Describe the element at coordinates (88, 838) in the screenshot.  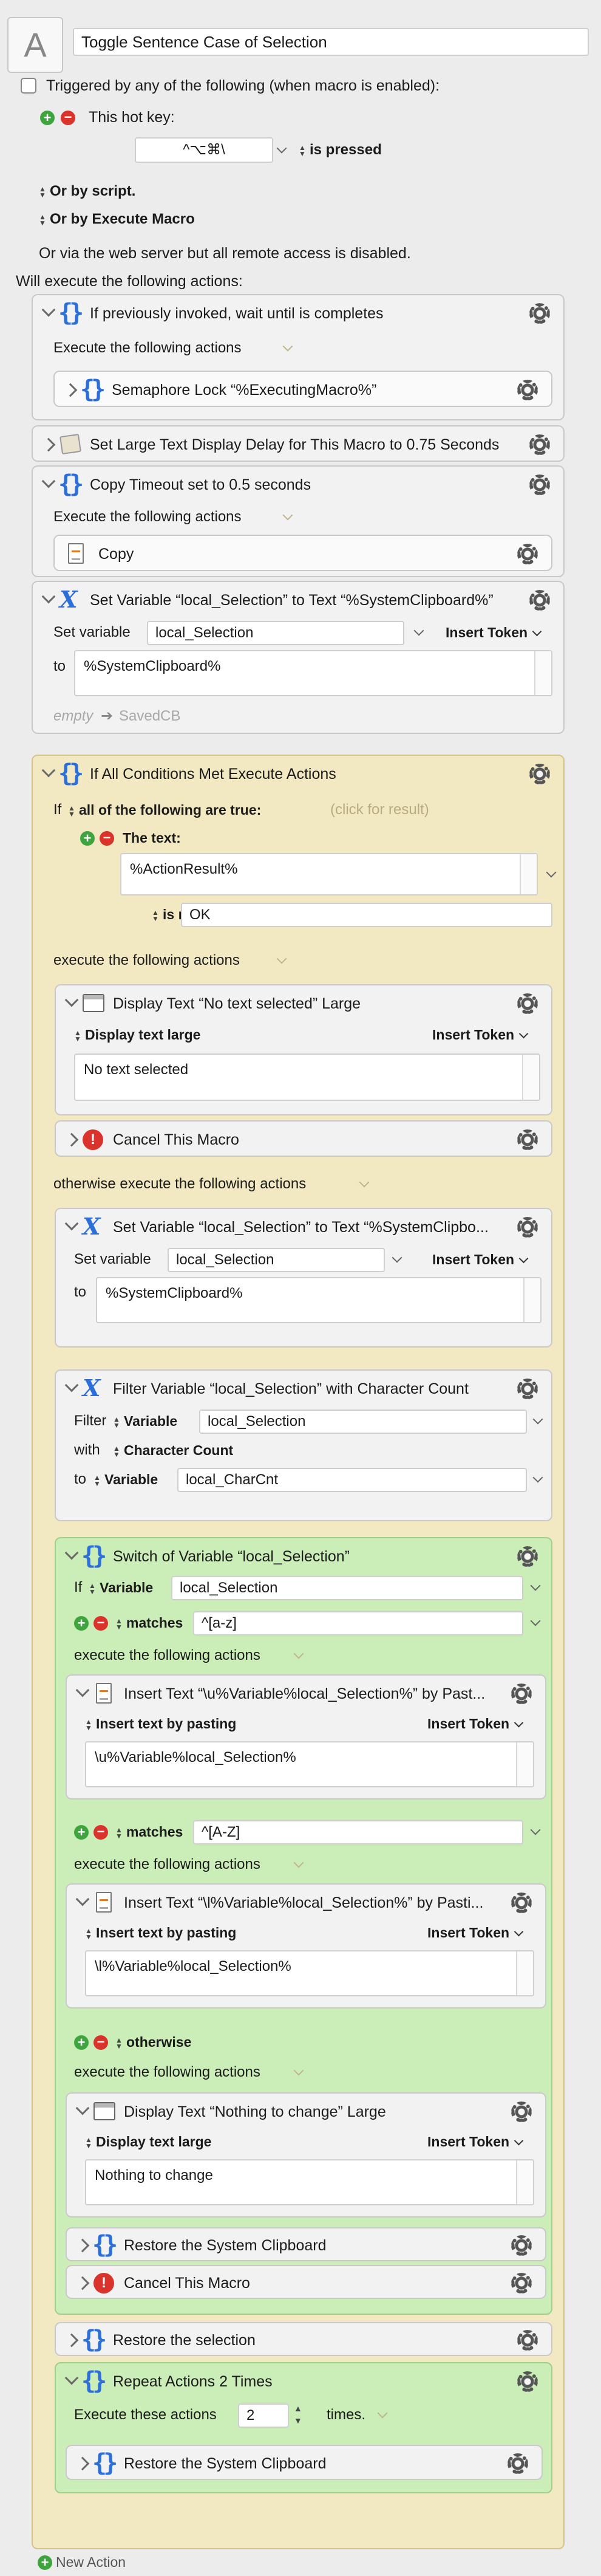
I see `add-condition-icon: +` at that location.